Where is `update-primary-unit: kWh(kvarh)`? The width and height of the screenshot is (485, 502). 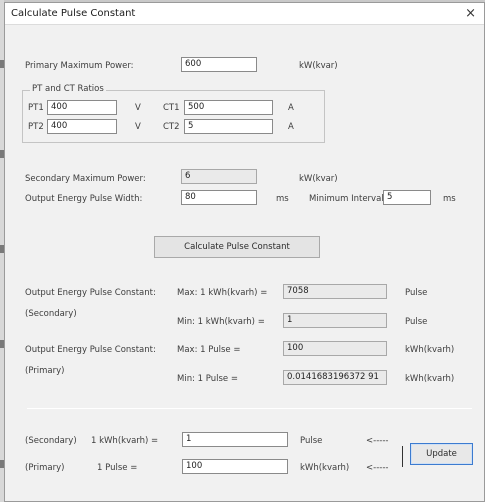 update-primary-unit: kWh(kvarh) is located at coordinates (325, 468).